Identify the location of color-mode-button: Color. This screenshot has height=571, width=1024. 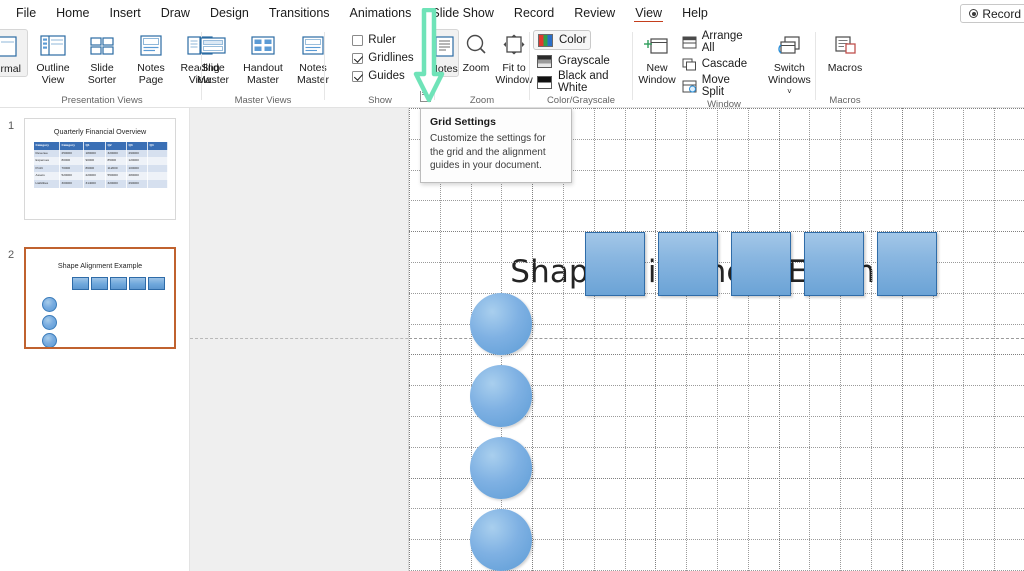
(562, 40).